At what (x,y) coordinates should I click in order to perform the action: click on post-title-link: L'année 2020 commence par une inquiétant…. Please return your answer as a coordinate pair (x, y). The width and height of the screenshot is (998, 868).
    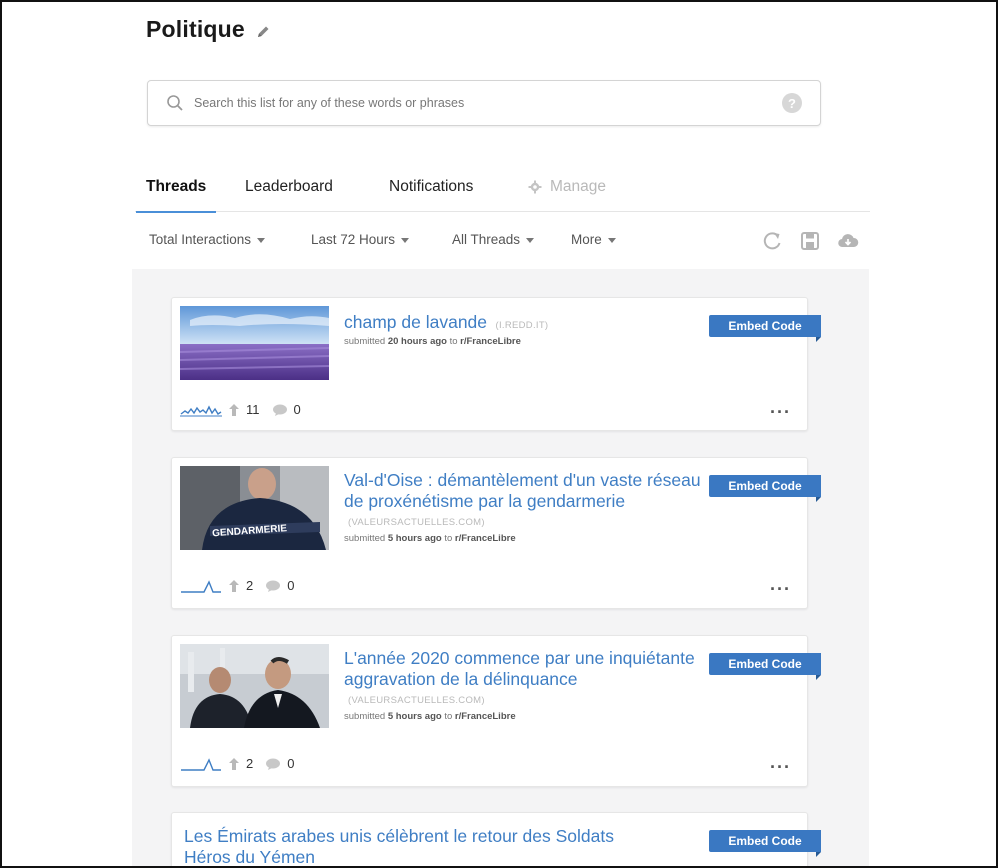
    Looking at the image, I should click on (519, 668).